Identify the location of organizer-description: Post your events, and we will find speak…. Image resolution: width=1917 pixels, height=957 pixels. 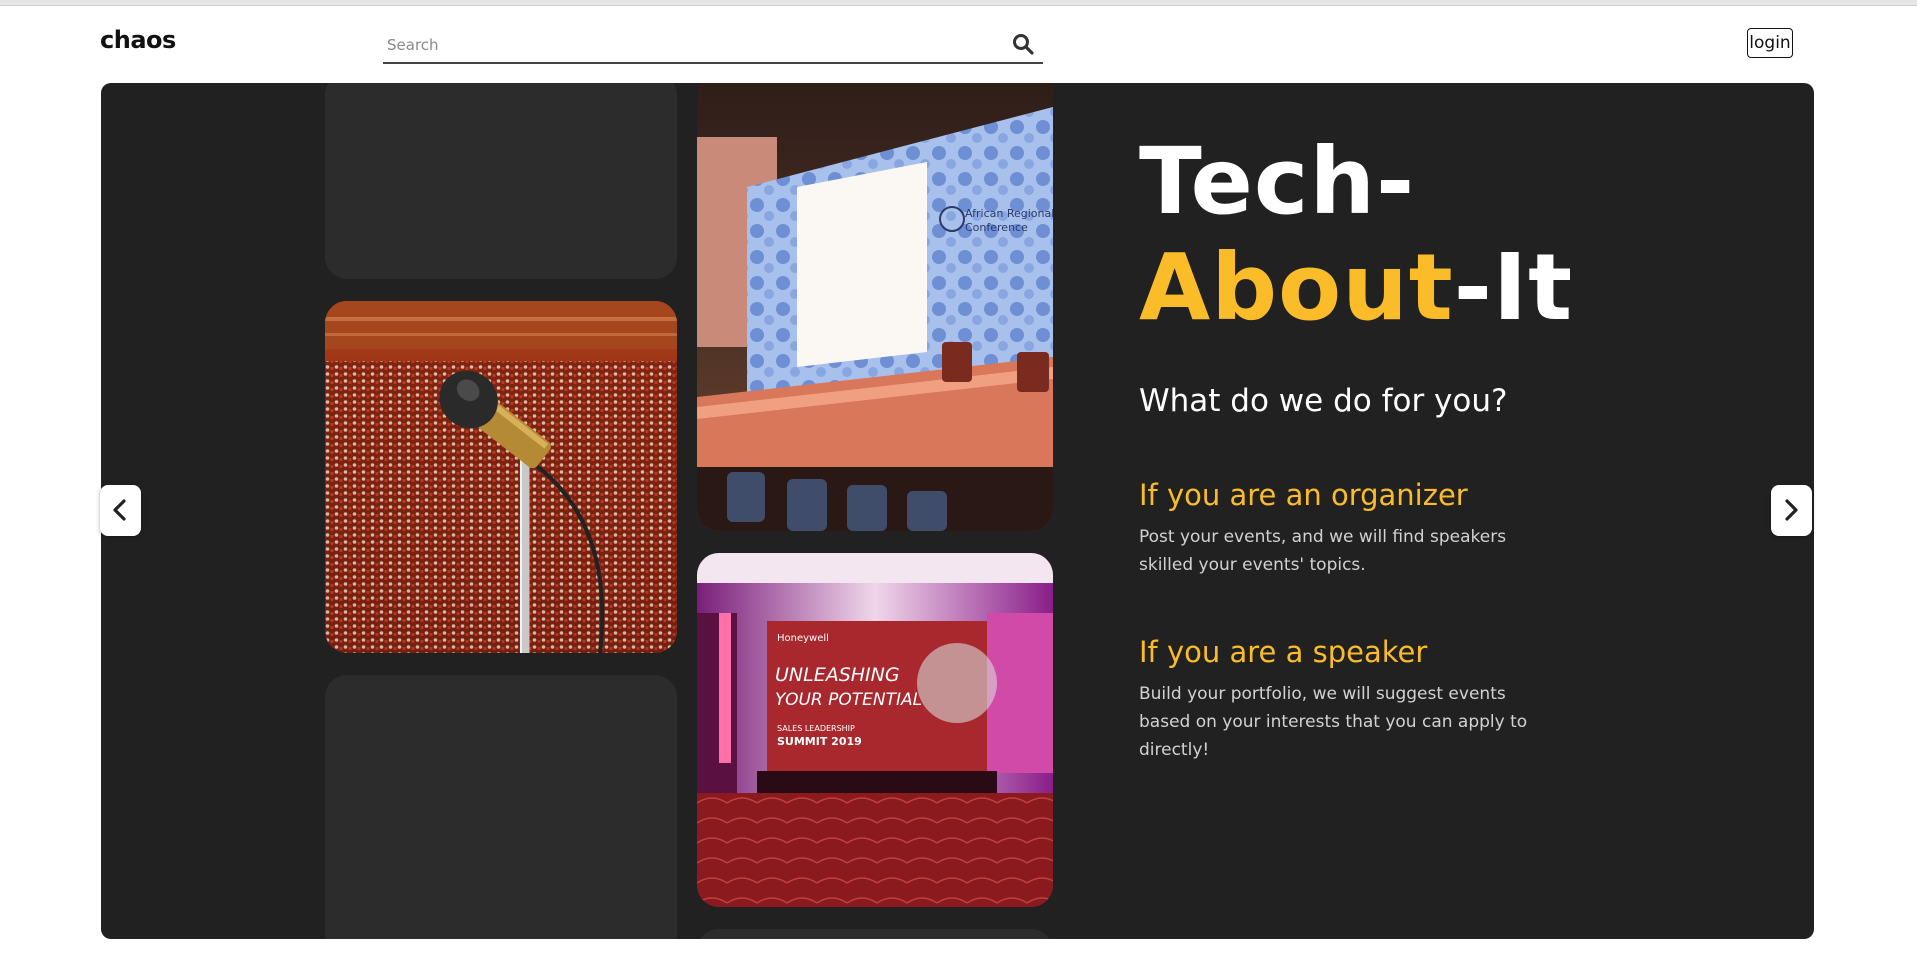
(1323, 551).